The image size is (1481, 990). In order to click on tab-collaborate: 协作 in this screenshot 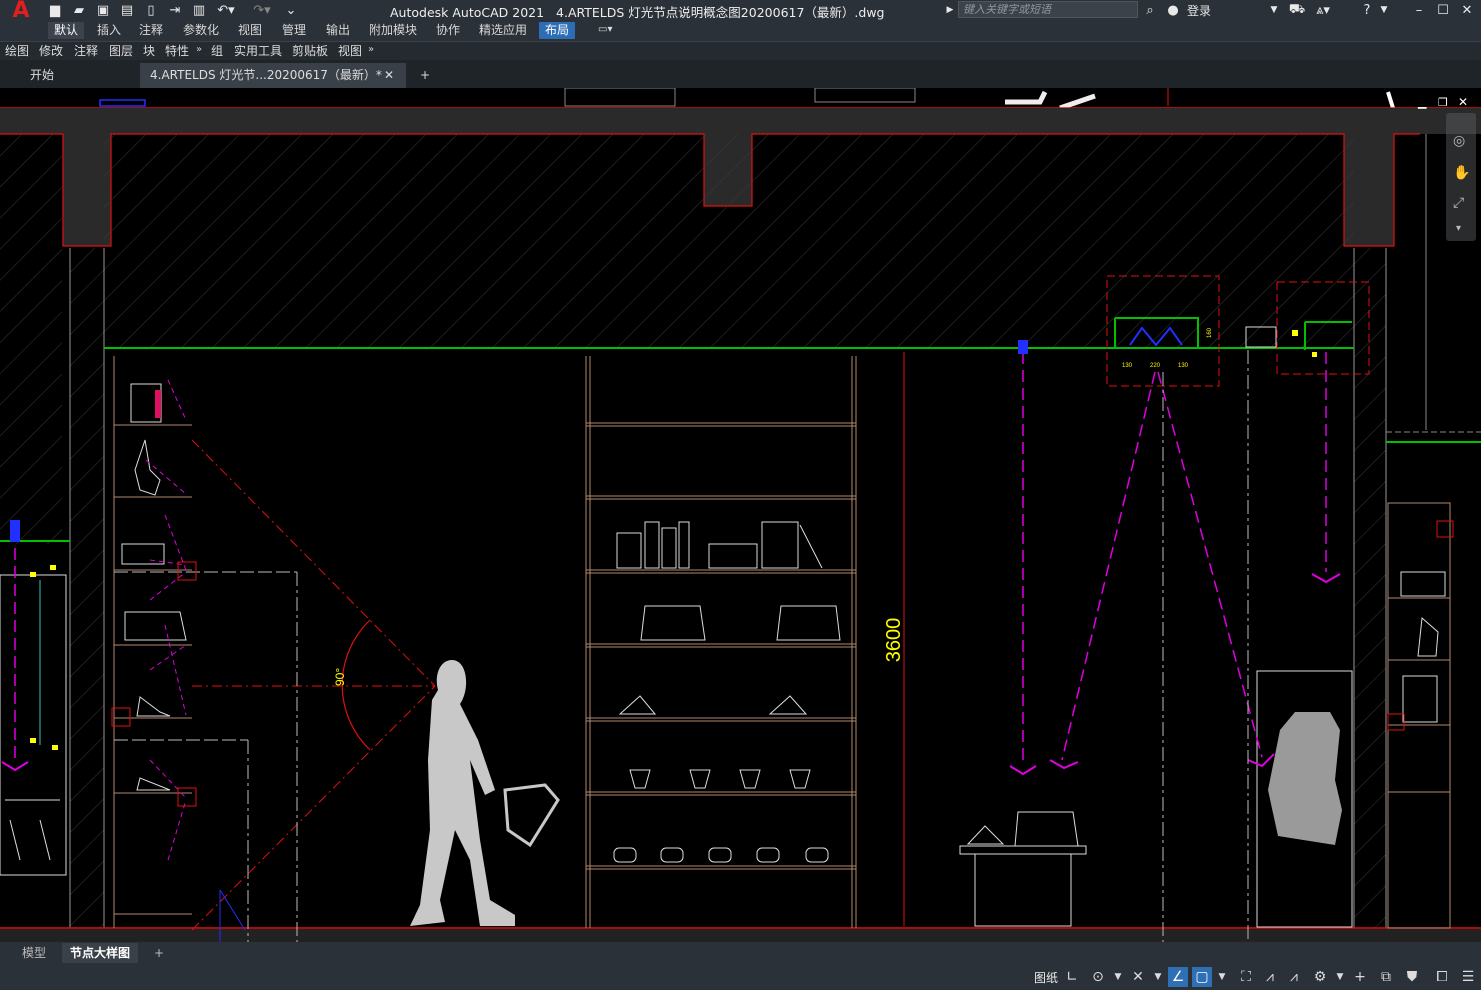, I will do `click(448, 30)`.